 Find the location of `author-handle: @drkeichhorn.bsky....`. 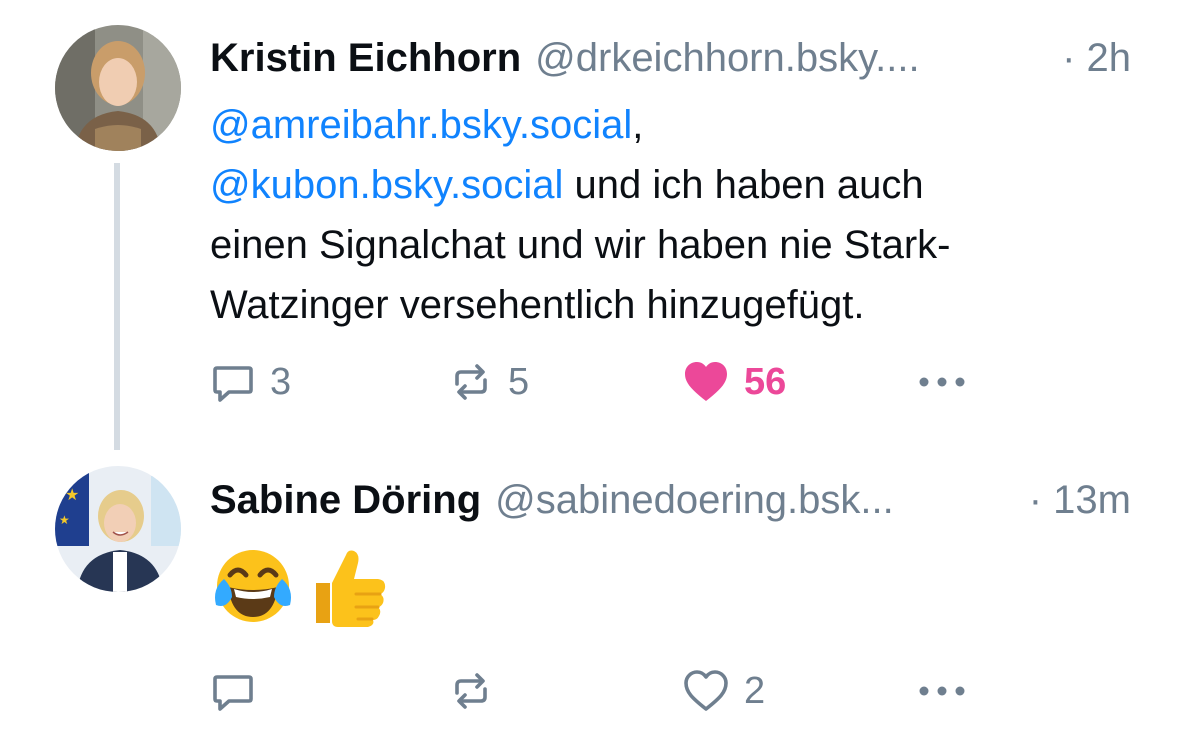

author-handle: @drkeichhorn.bsky.... is located at coordinates (789, 58).